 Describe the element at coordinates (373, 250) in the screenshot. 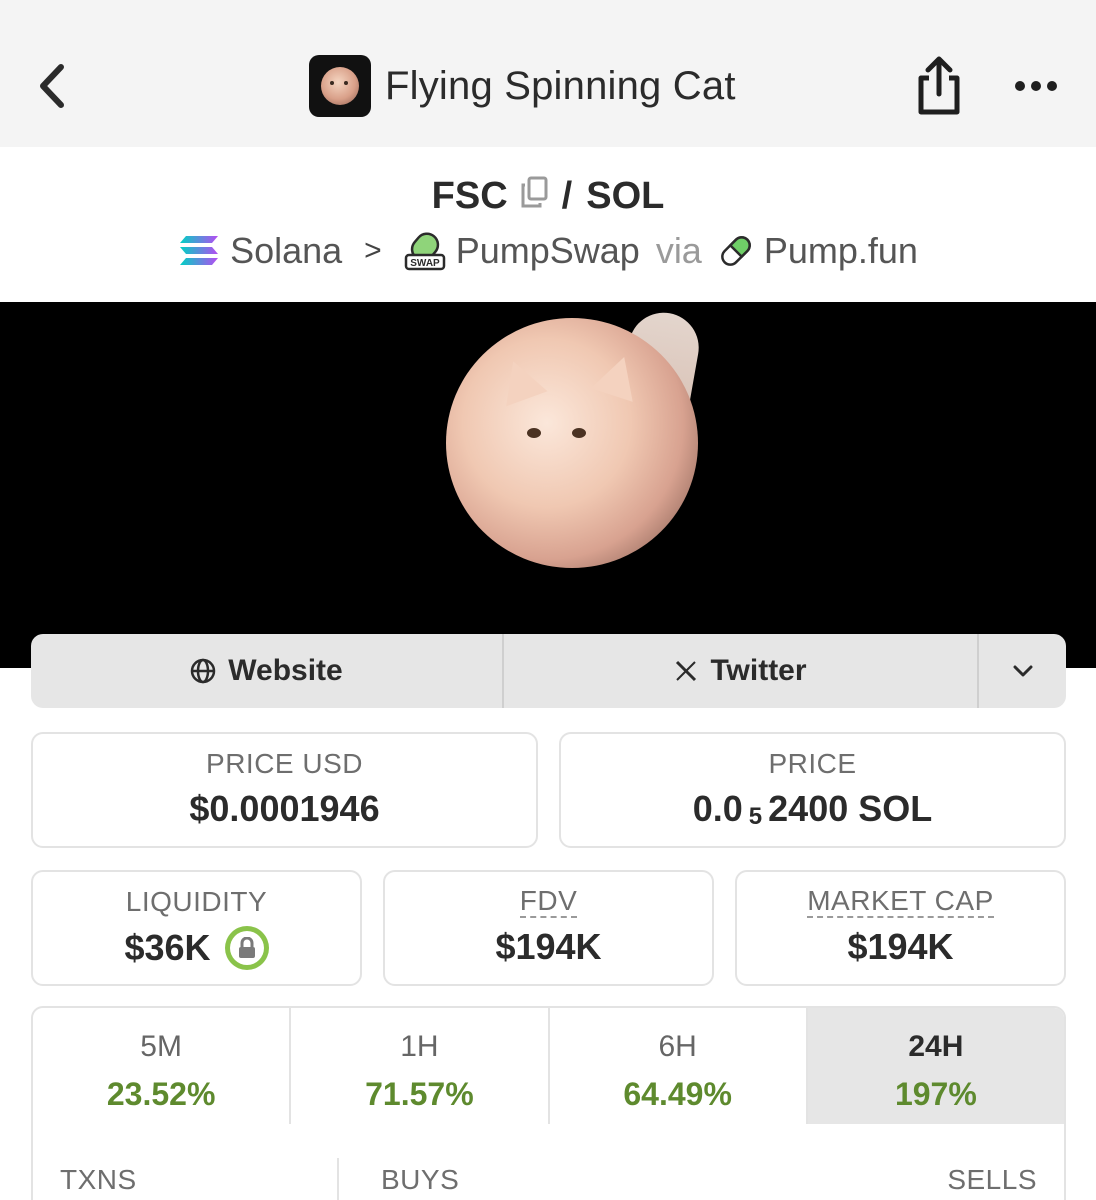

I see `chevron-right-icon: >` at that location.